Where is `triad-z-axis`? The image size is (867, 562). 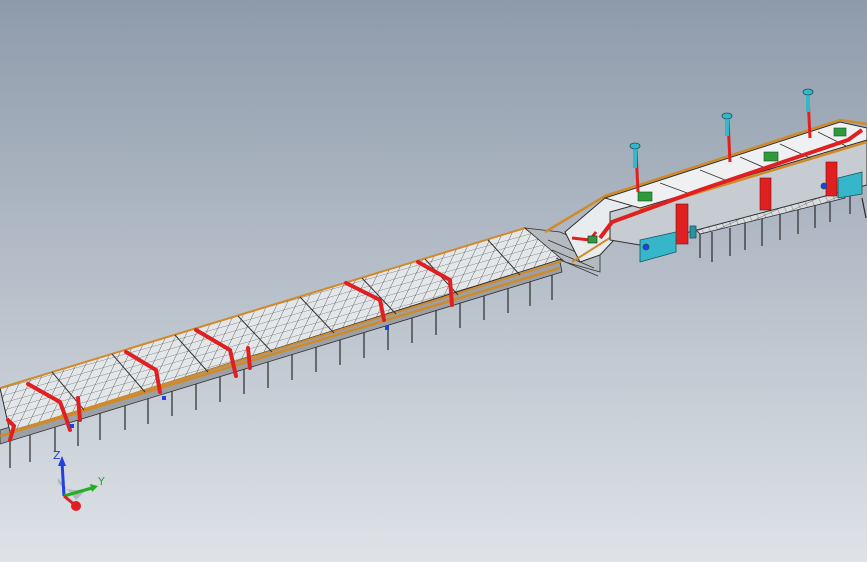 triad-z-axis is located at coordinates (63, 479).